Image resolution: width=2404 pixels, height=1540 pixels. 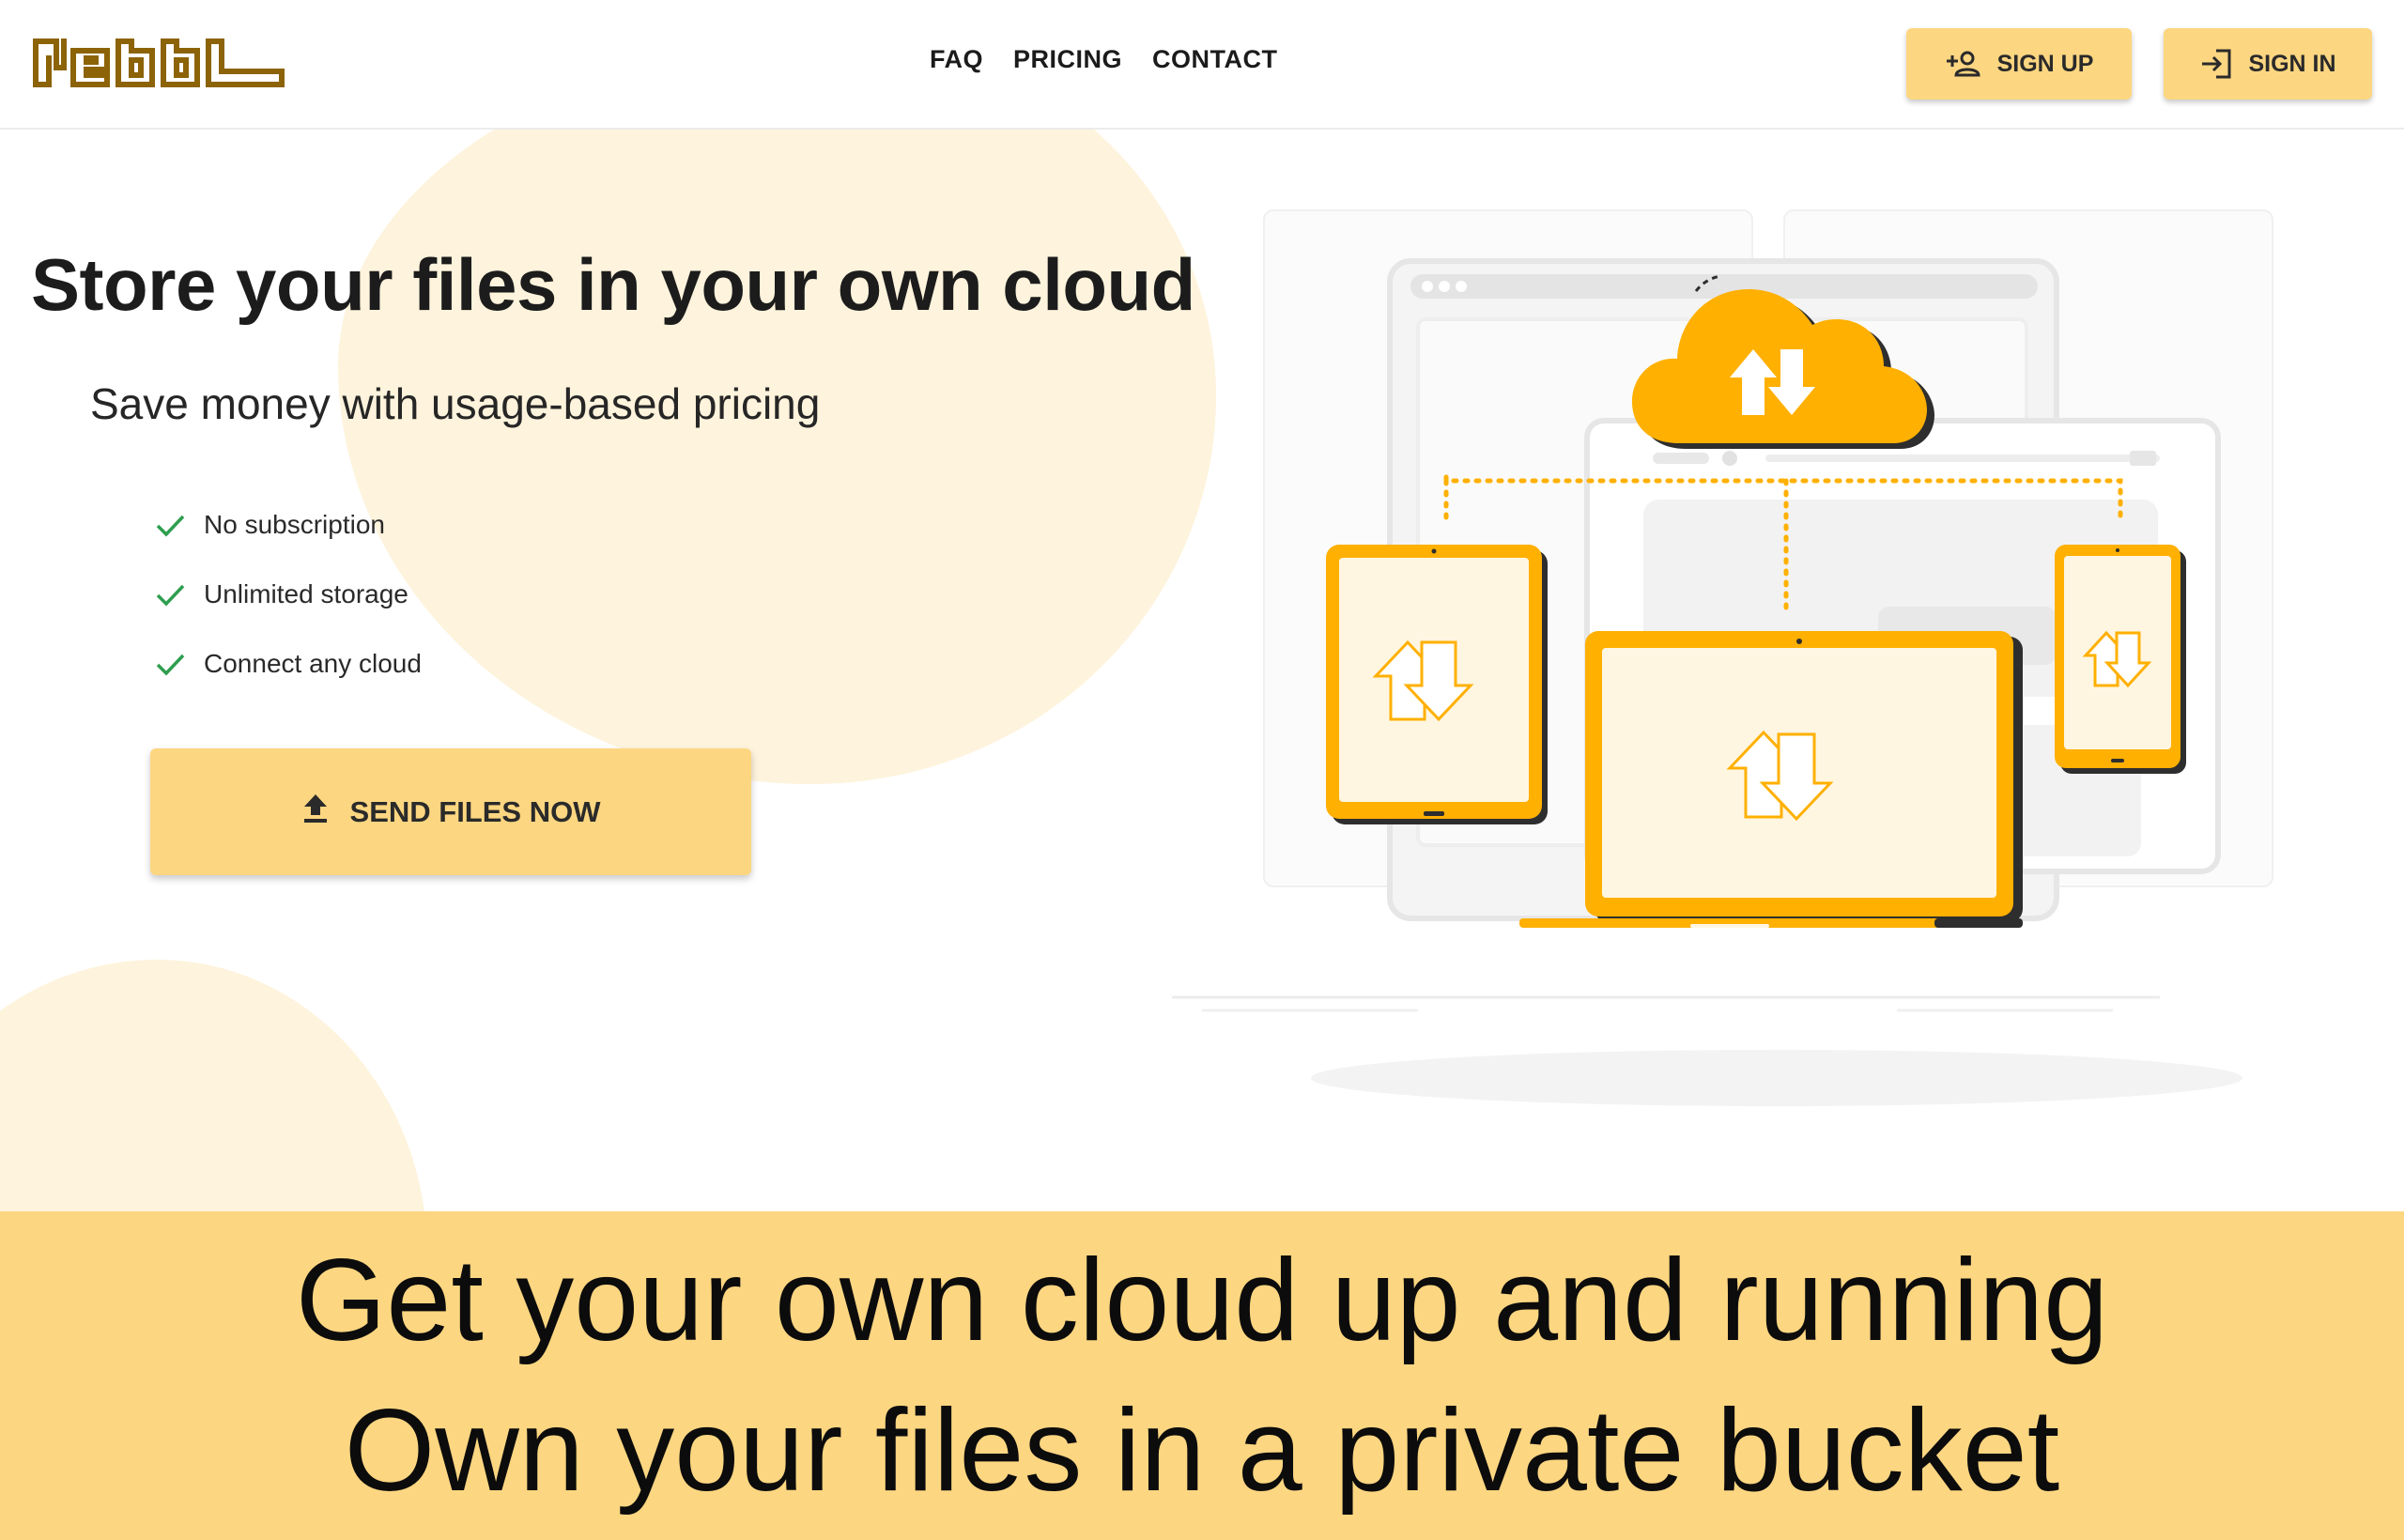 I want to click on list-item: Unlimited storage, so click(x=287, y=594).